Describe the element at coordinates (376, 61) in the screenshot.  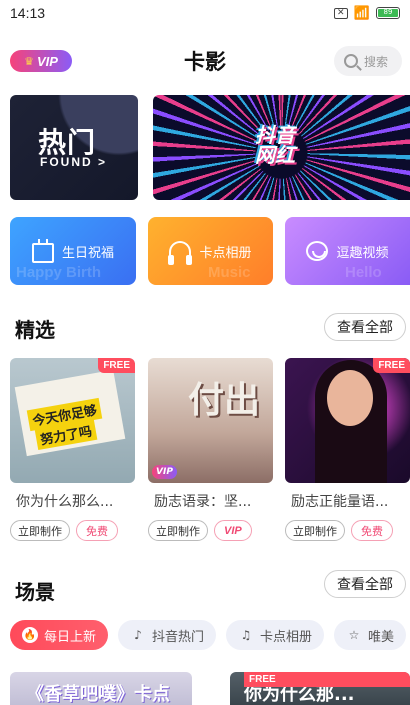
I see `search-placeholder: 搜索` at that location.